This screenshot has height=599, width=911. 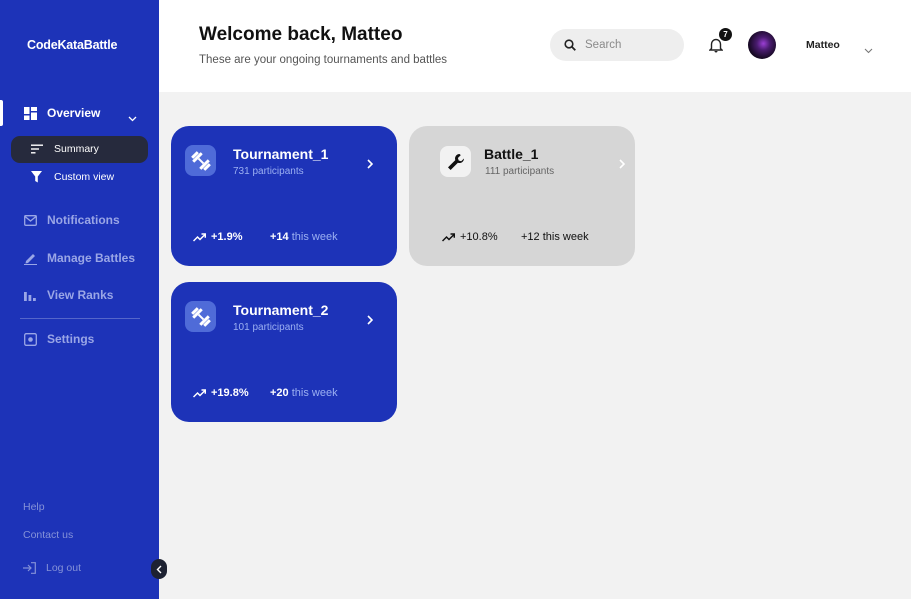 What do you see at coordinates (72, 45) in the screenshot?
I see `app-logo: CodeKataBattle` at bounding box center [72, 45].